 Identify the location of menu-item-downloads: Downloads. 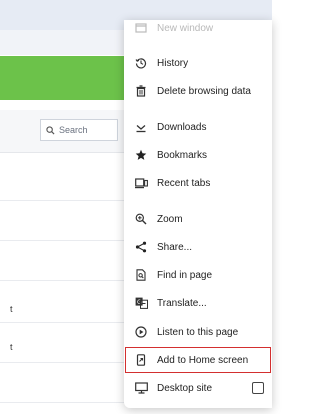
(198, 127).